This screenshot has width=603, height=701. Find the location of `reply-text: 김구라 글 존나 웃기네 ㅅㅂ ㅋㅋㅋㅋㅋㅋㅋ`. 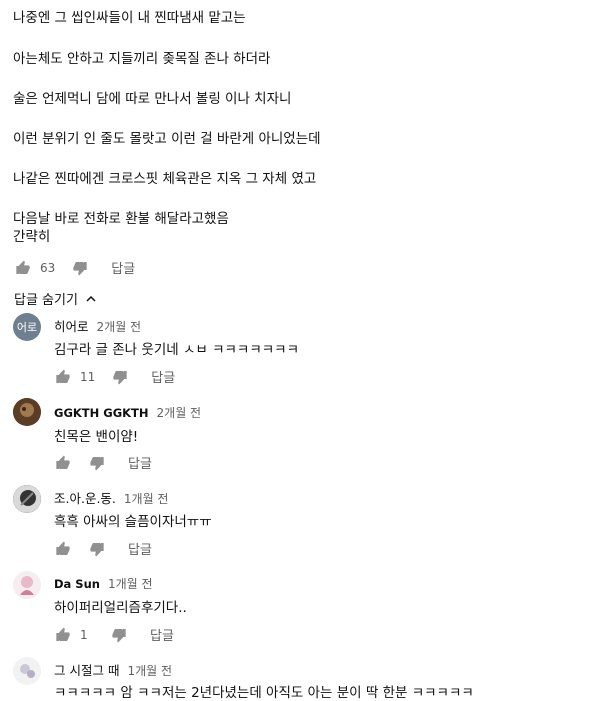

reply-text: 김구라 글 존나 웃기네 ㅅㅂ ㅋㅋㅋㅋㅋㅋㅋ is located at coordinates (177, 350).